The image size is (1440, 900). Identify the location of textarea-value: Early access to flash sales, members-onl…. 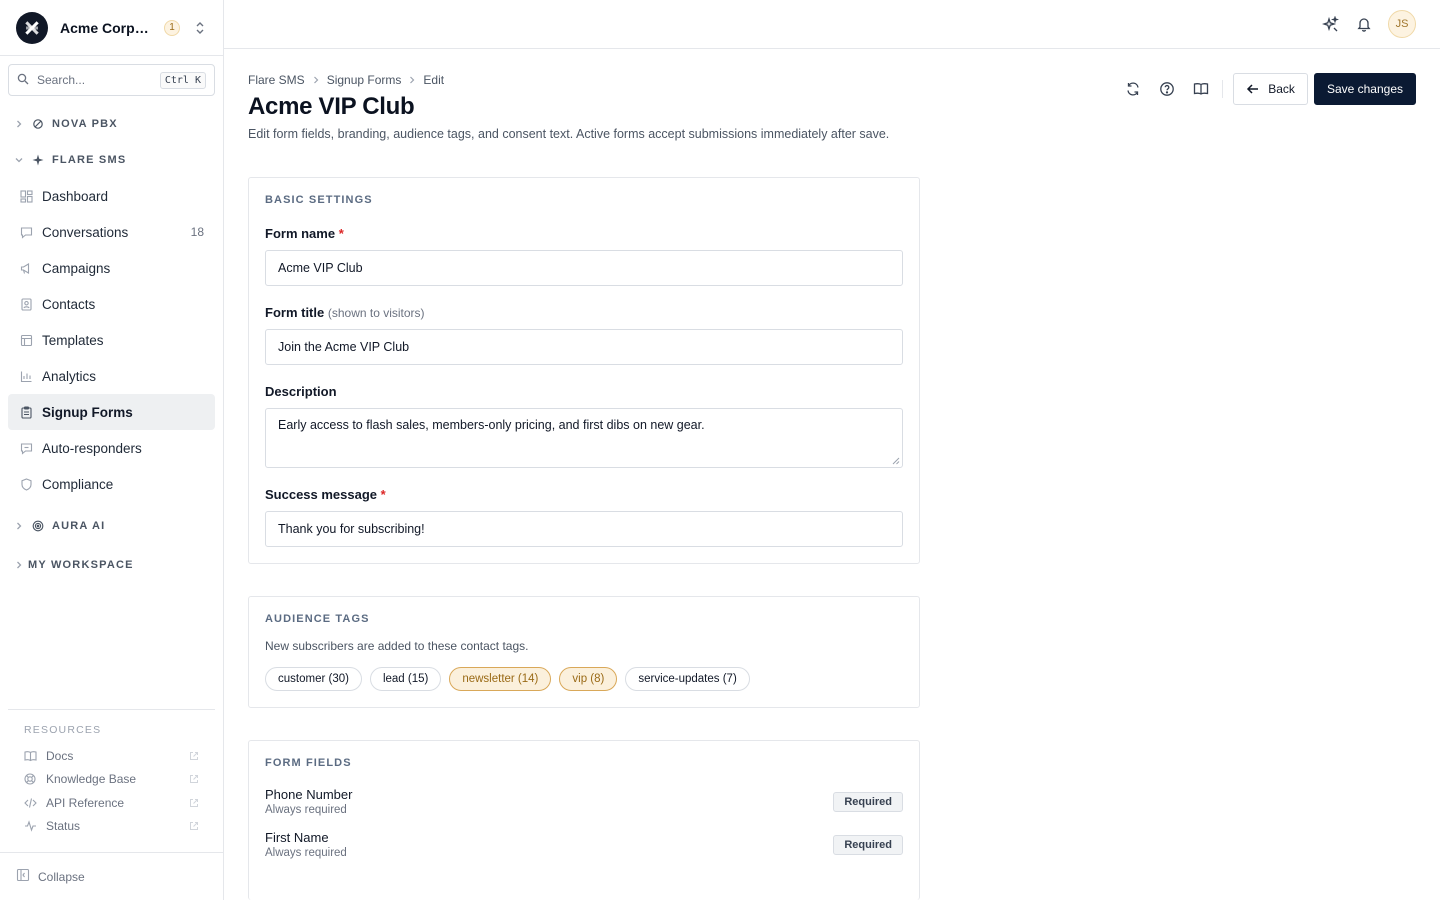
(491, 425).